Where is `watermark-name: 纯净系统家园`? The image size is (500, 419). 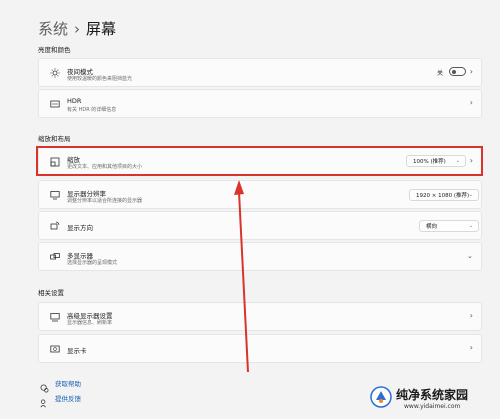 watermark-name: 纯净系统家园 is located at coordinates (432, 395).